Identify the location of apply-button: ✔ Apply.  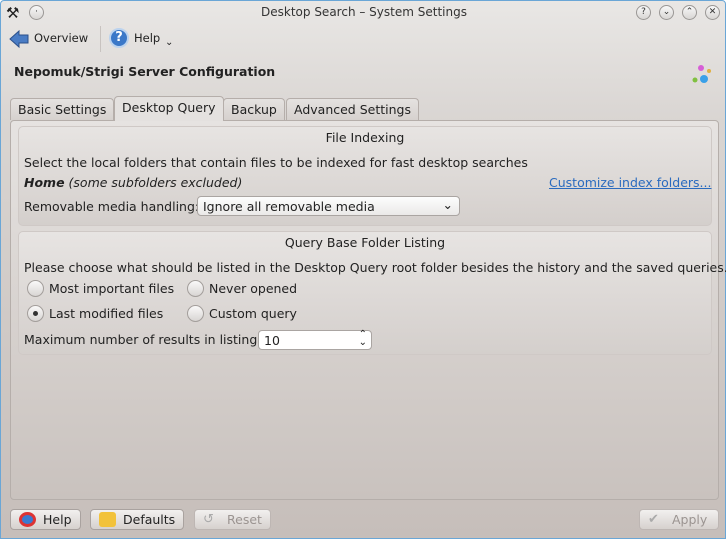
(679, 519).